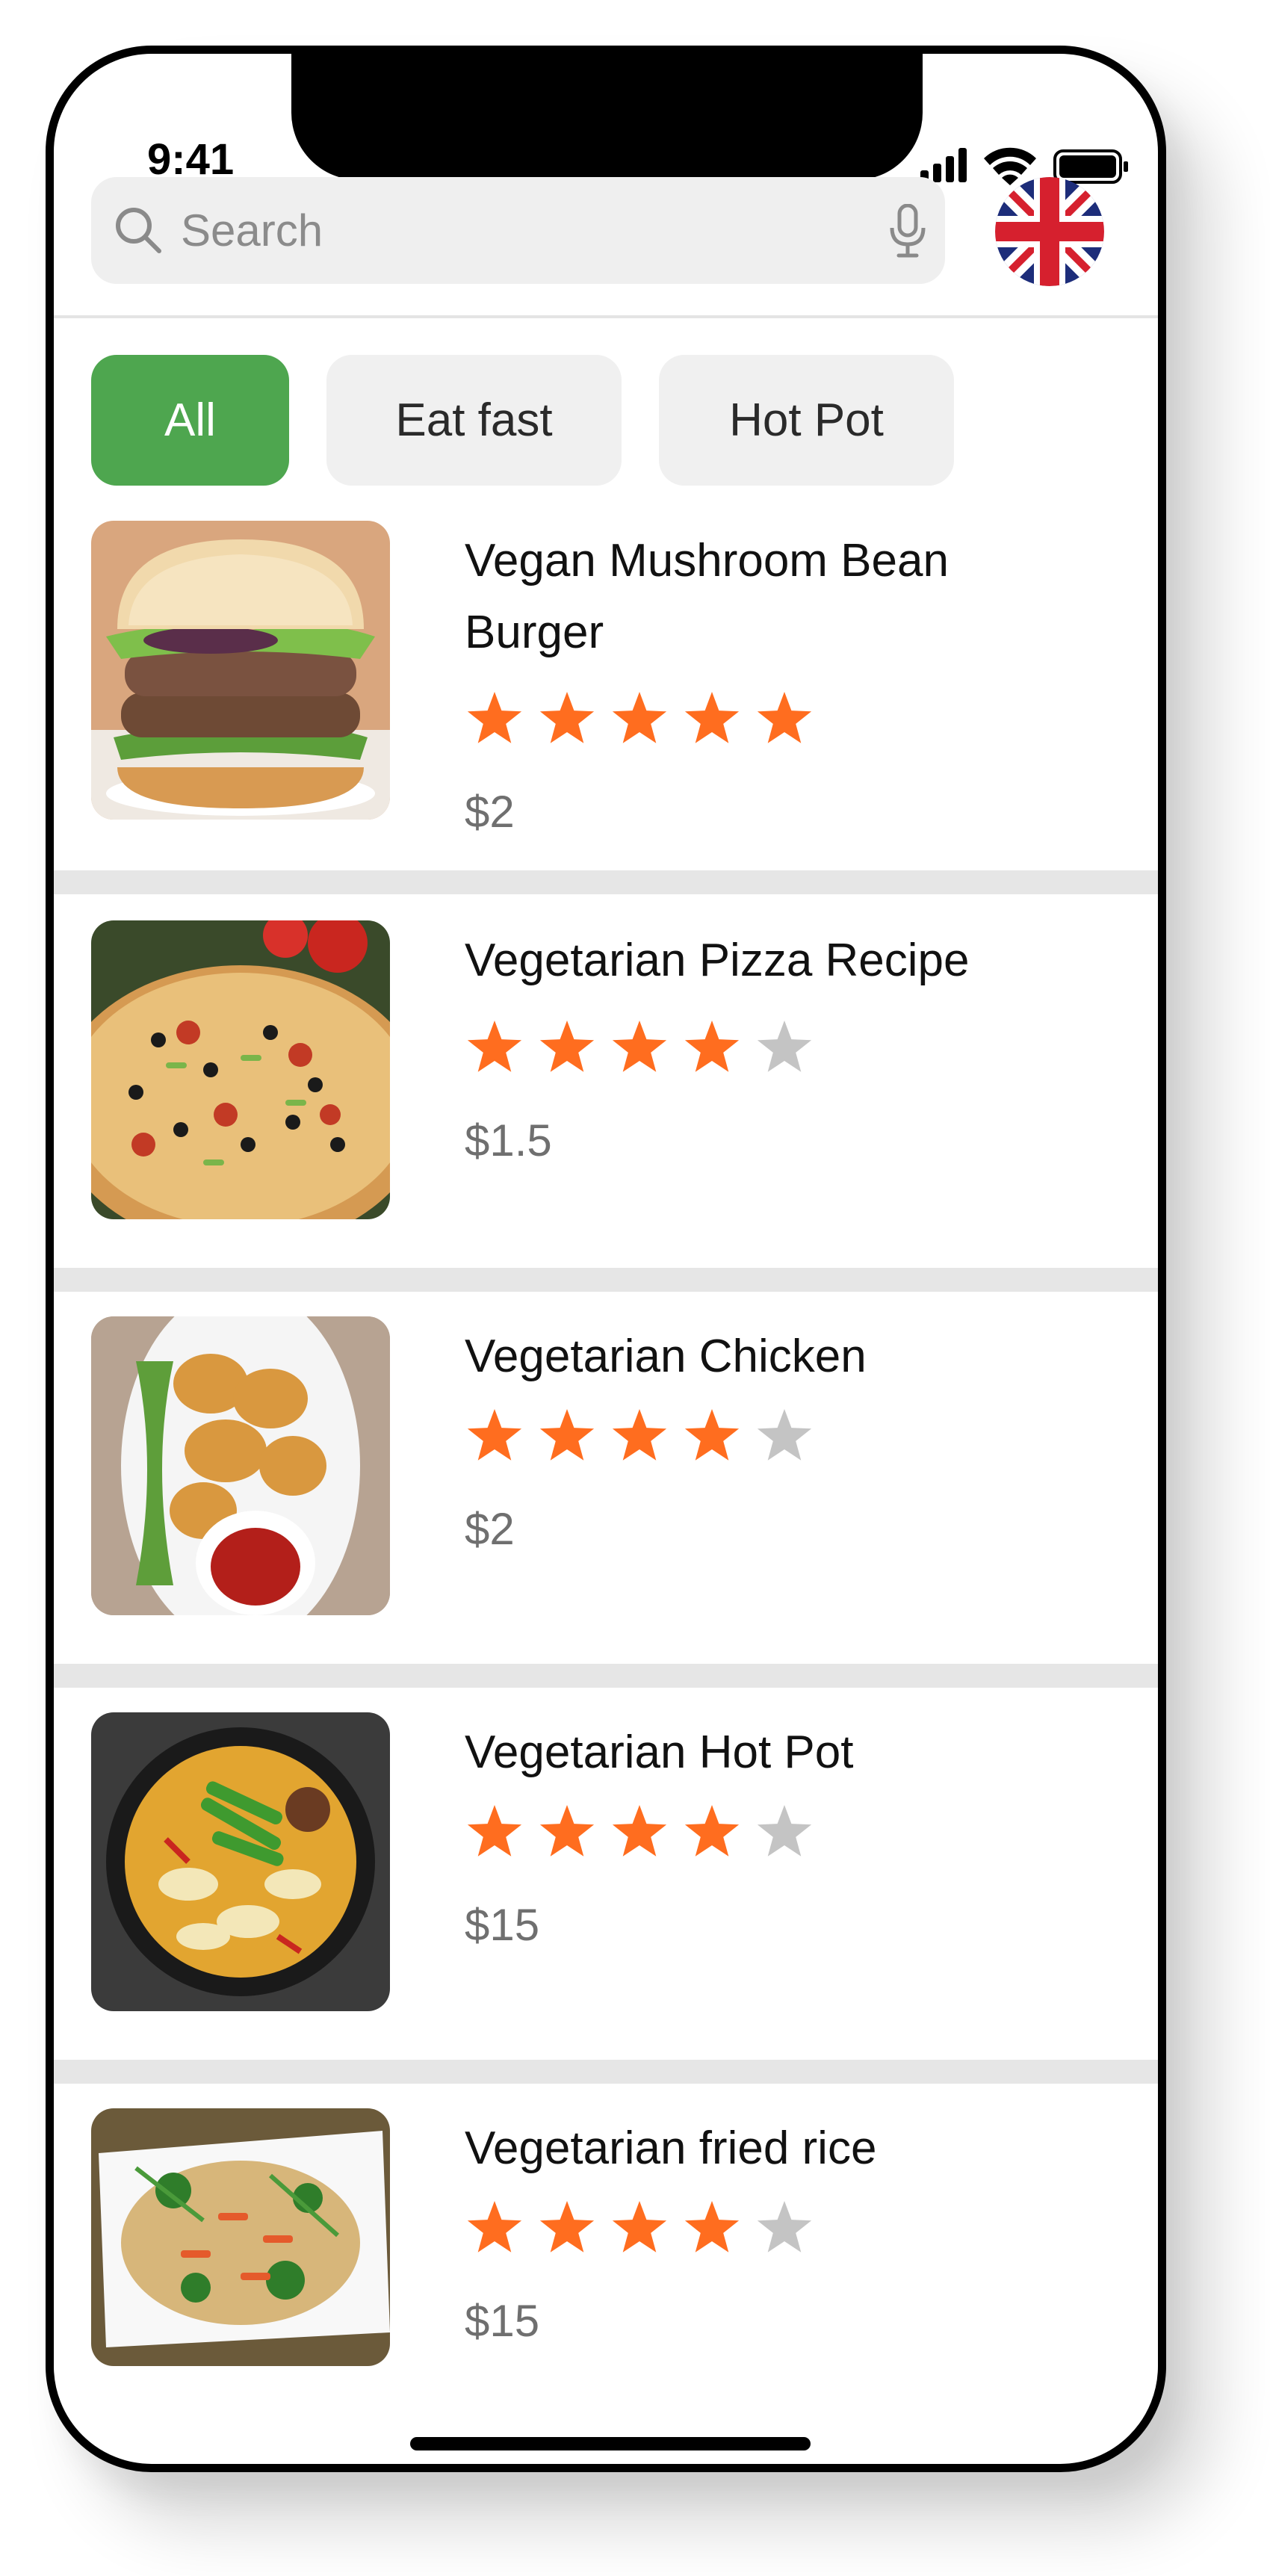  I want to click on search-input: Search, so click(518, 230).